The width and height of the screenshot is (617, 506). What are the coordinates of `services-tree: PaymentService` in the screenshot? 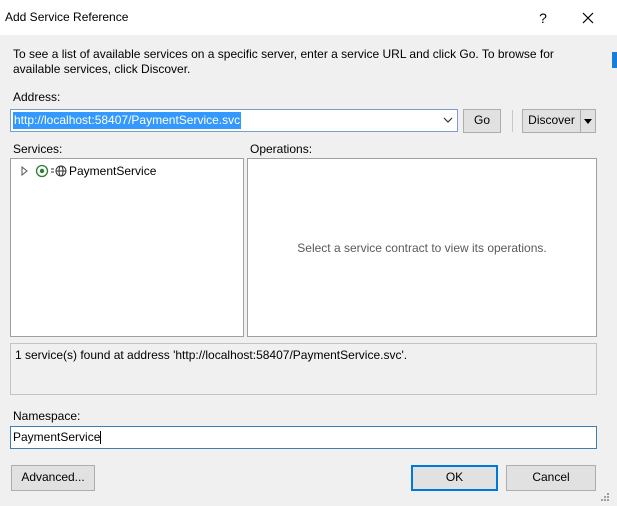 It's located at (127, 247).